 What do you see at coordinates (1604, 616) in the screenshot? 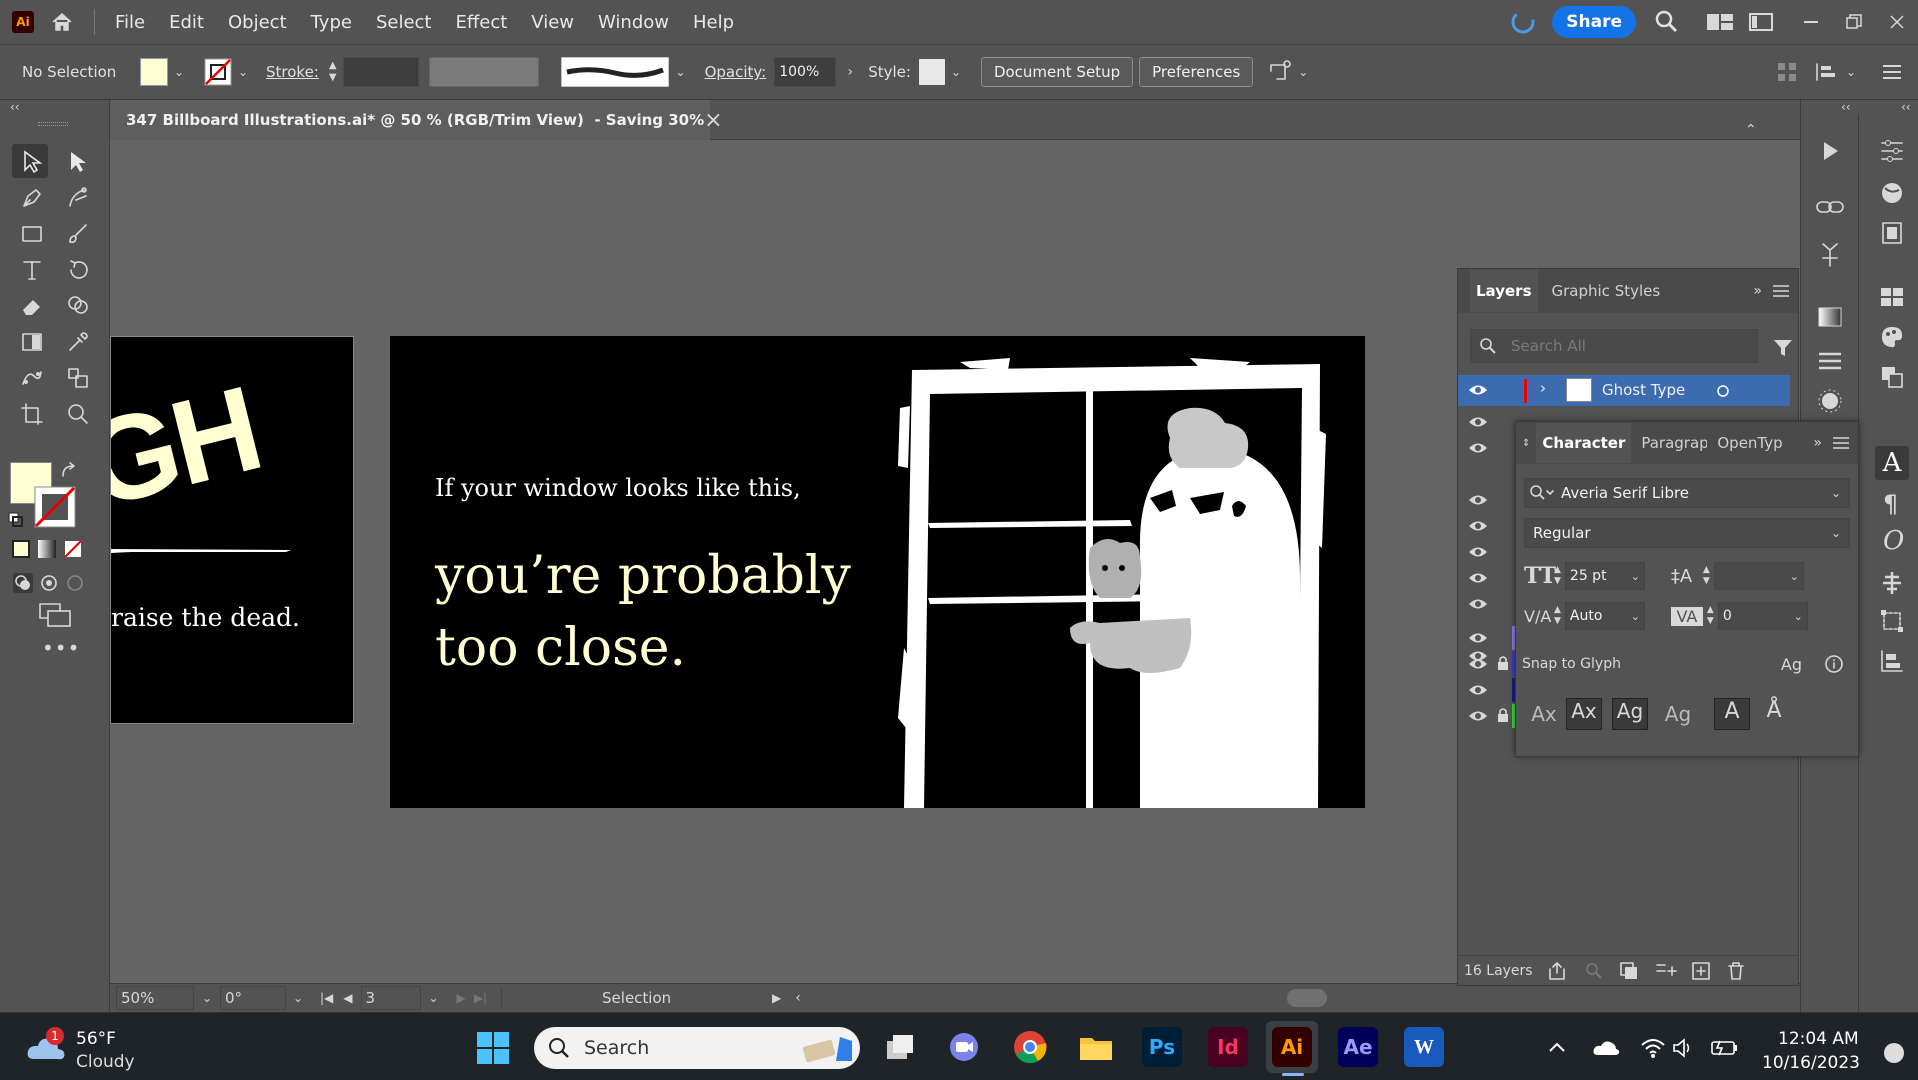
I see `kerning-field: Auto ⌄` at bounding box center [1604, 616].